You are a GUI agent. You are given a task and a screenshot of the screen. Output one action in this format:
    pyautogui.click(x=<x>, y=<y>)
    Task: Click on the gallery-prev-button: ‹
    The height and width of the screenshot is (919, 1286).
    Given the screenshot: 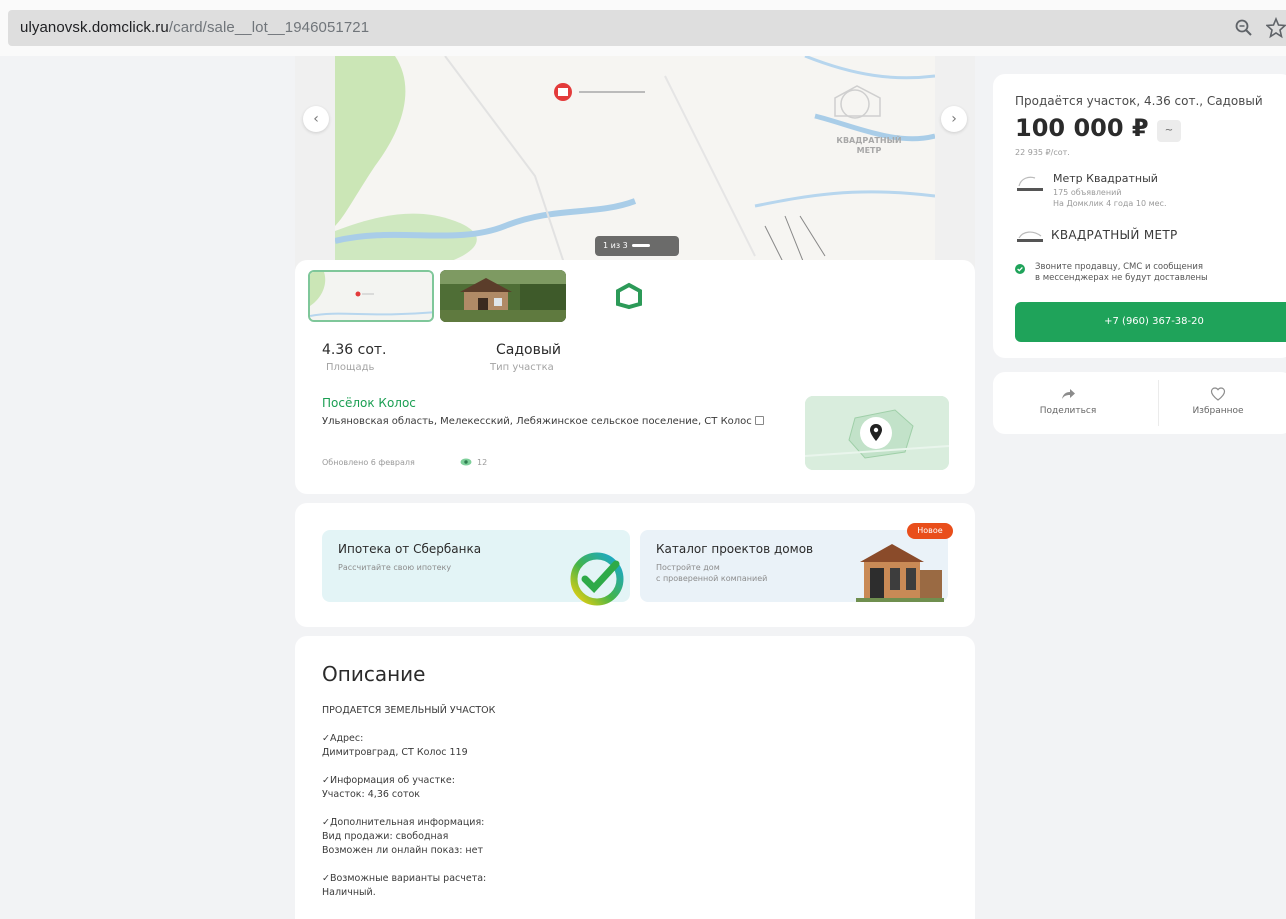 What is the action you would take?
    pyautogui.click(x=316, y=119)
    